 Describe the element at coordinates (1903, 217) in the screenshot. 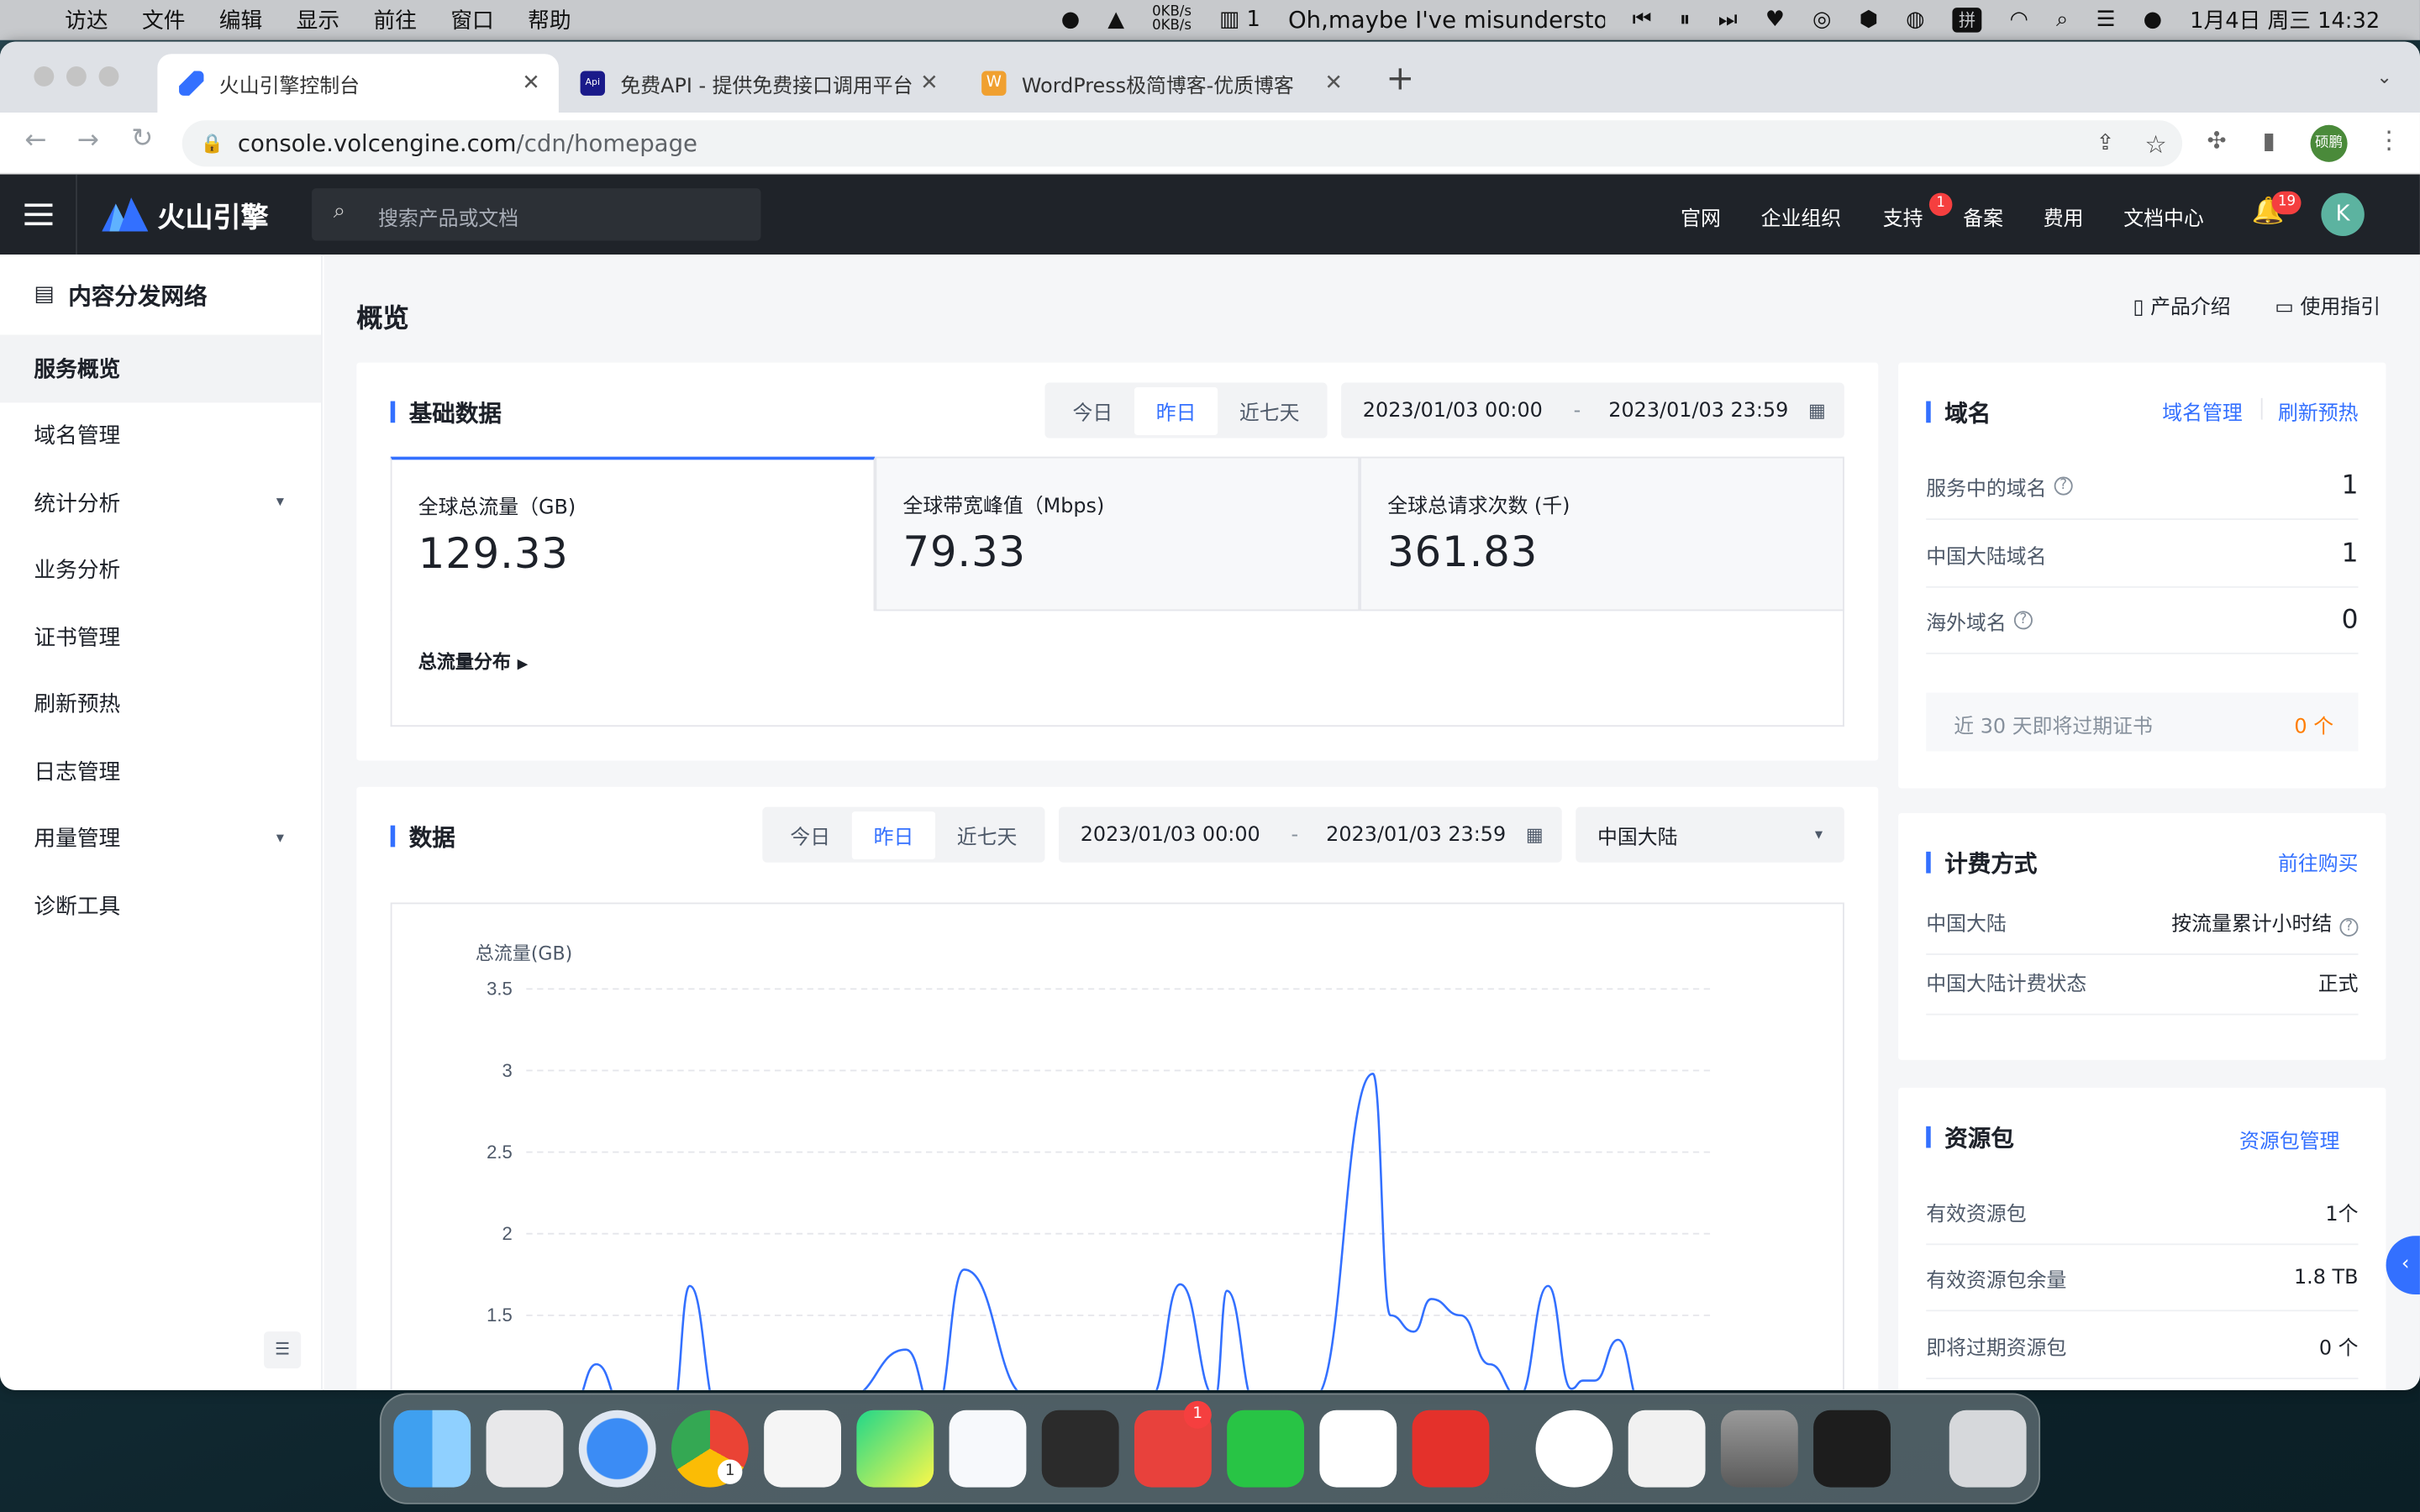

I see `nav-link-support: 支持` at that location.